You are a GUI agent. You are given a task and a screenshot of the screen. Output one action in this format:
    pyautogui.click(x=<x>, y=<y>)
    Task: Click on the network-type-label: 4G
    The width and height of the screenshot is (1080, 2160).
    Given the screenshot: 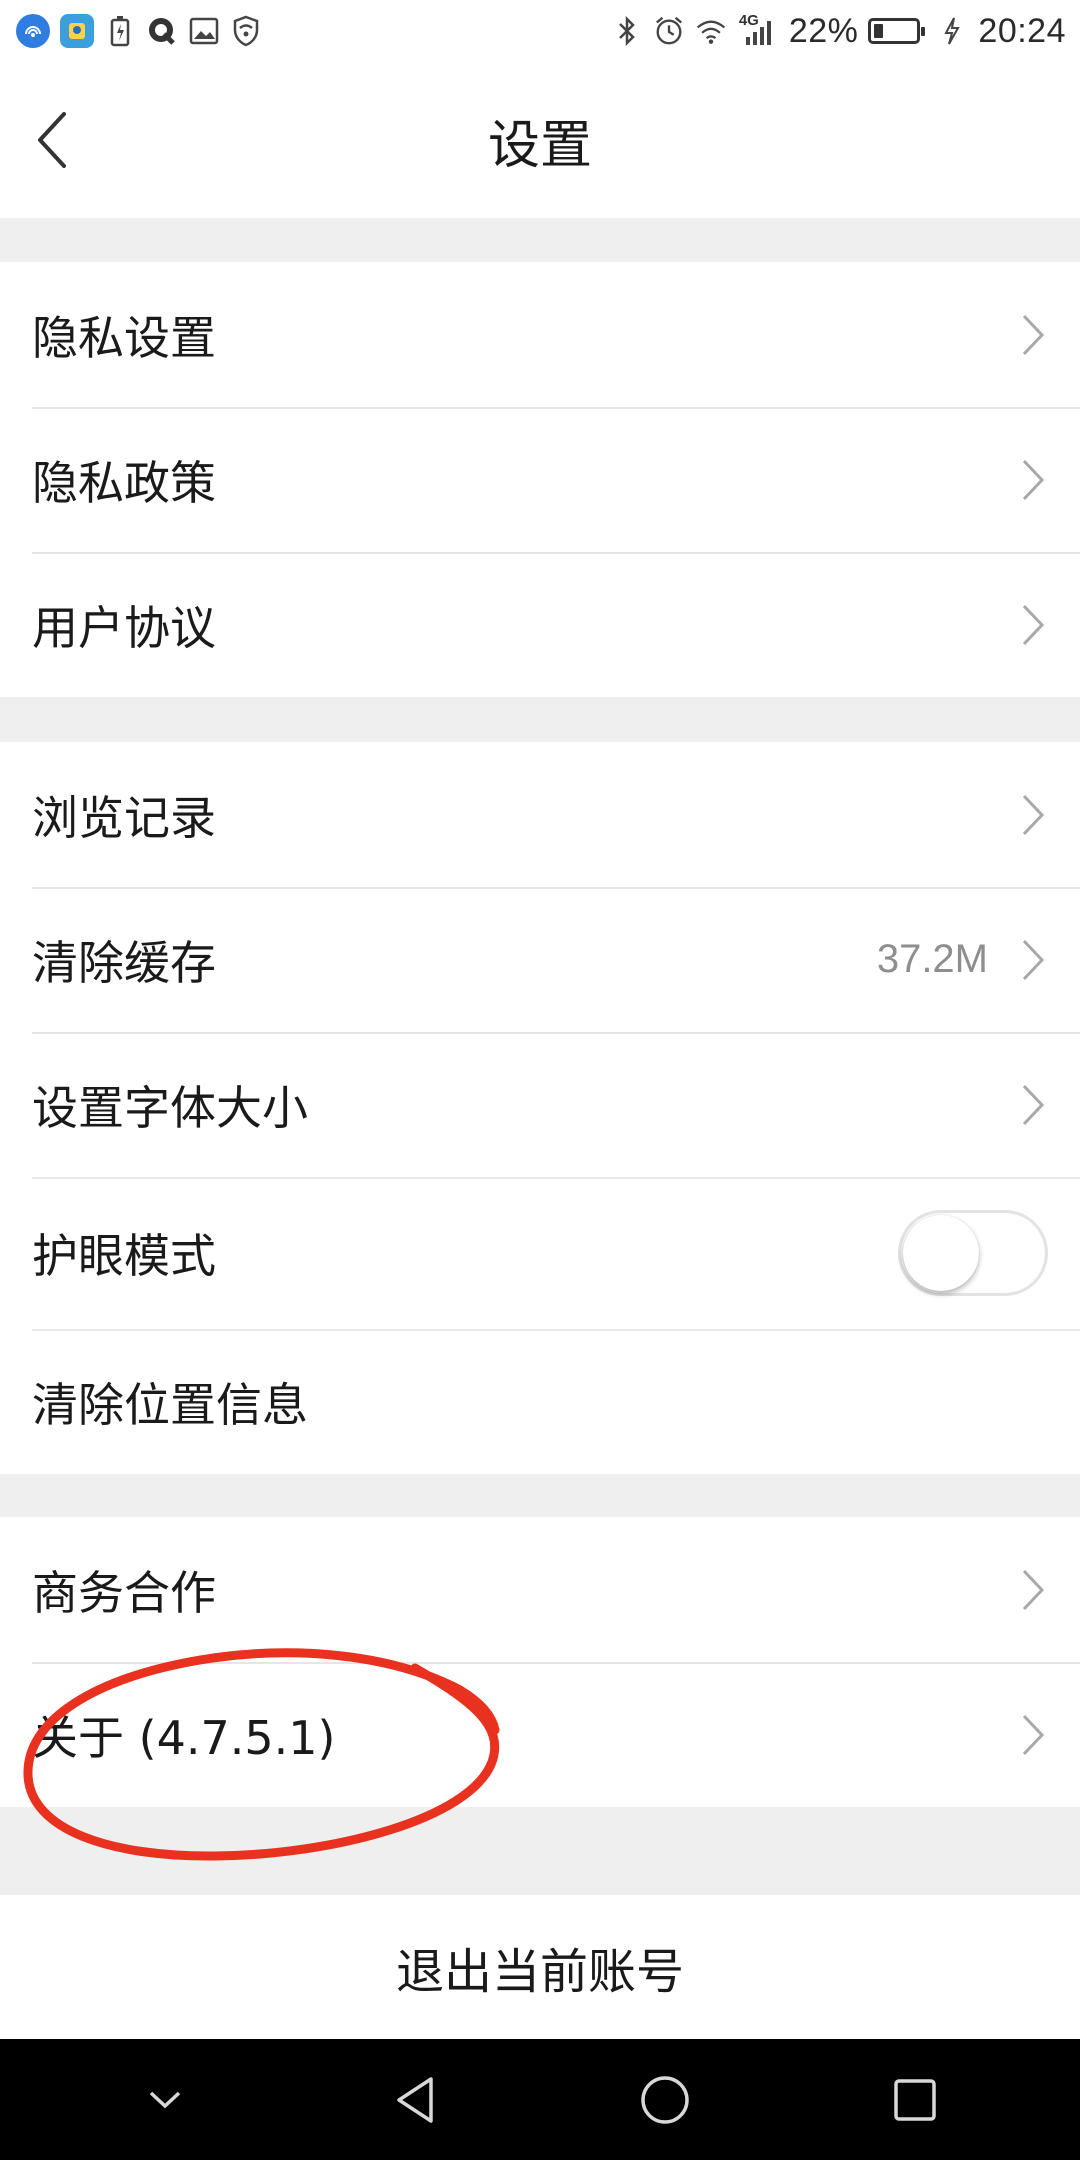 What is the action you would take?
    pyautogui.click(x=748, y=20)
    